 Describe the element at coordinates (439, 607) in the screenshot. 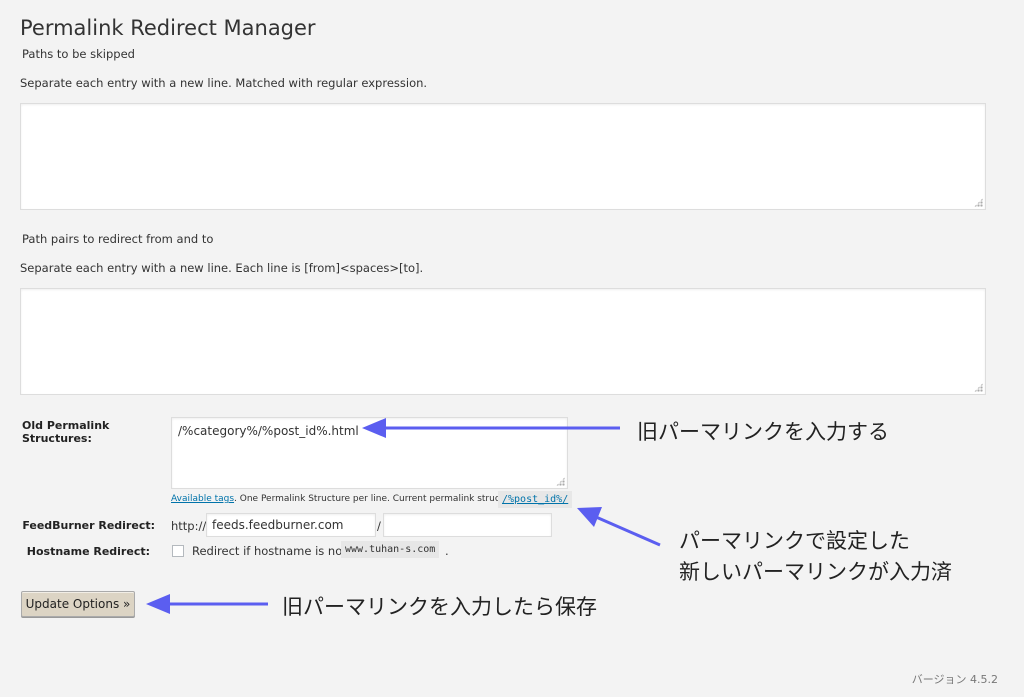

I see `annotation-save: 旧パーマリンクを入力したら保存` at that location.